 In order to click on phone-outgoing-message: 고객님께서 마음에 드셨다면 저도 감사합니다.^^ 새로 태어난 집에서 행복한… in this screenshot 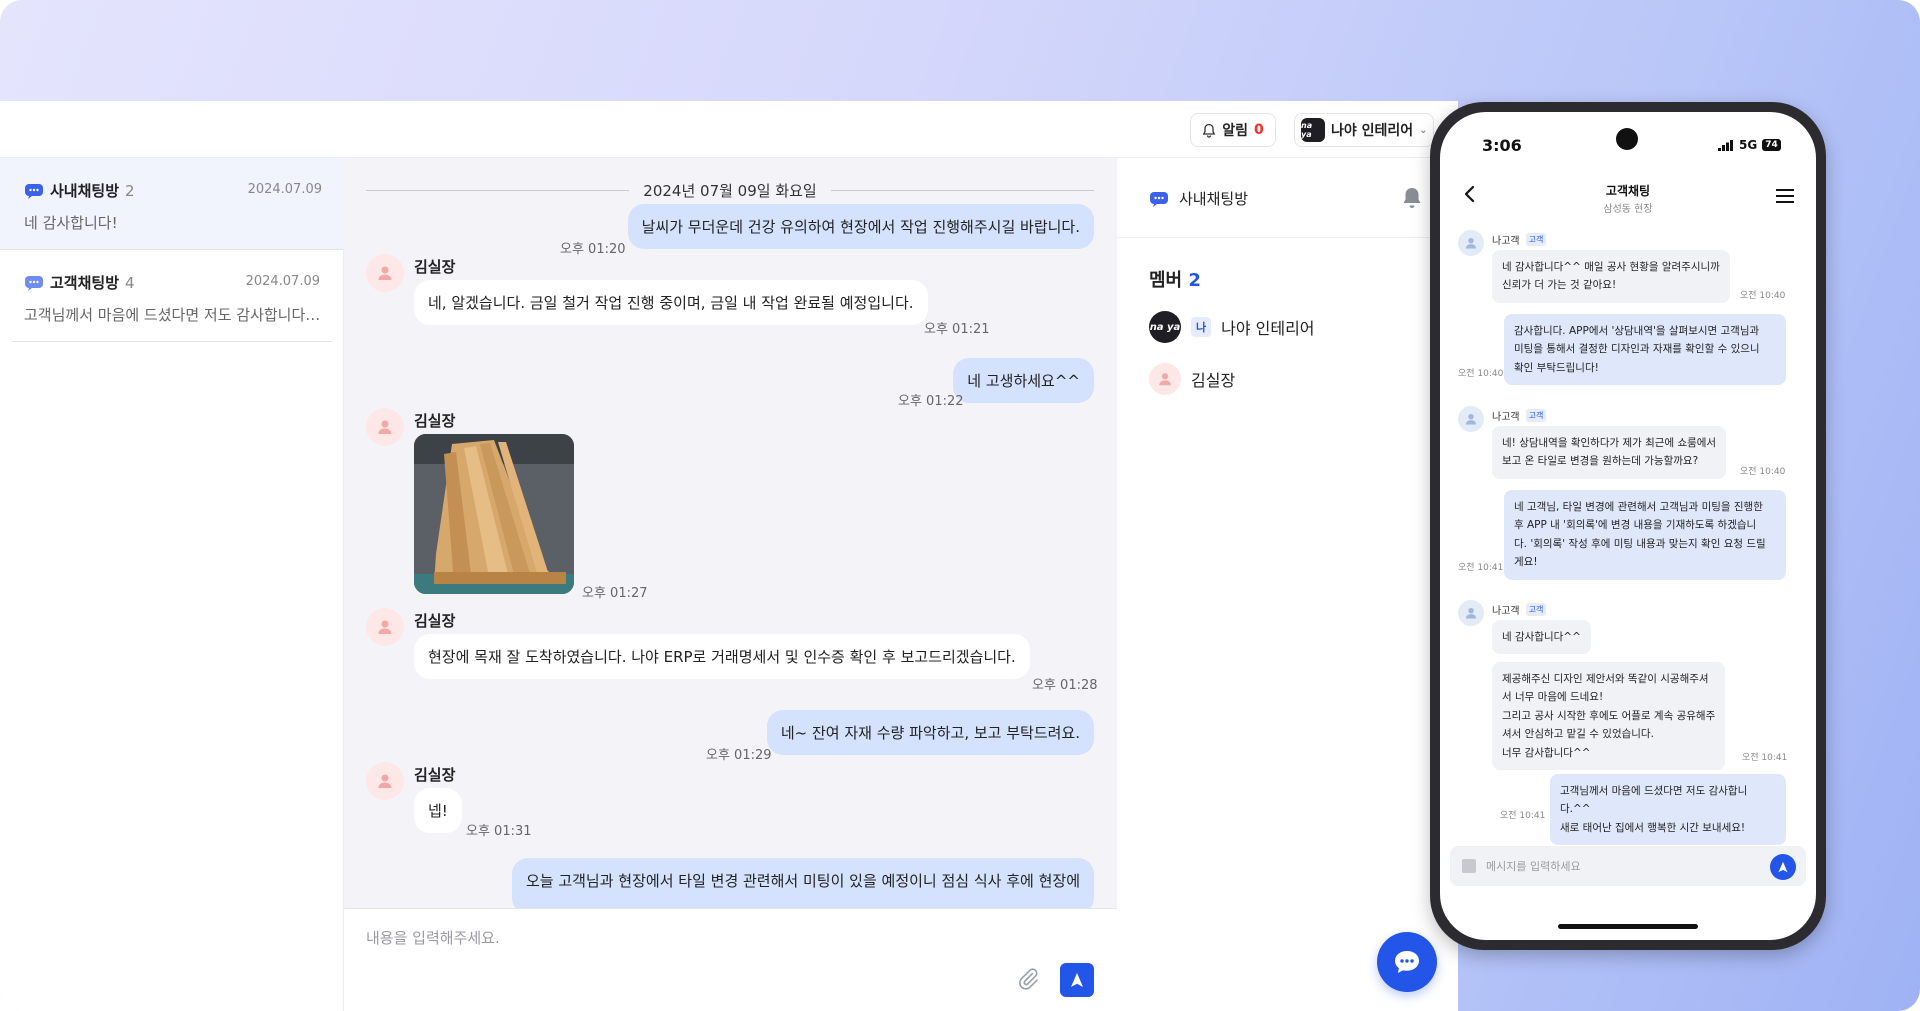, I will do `click(1668, 810)`.